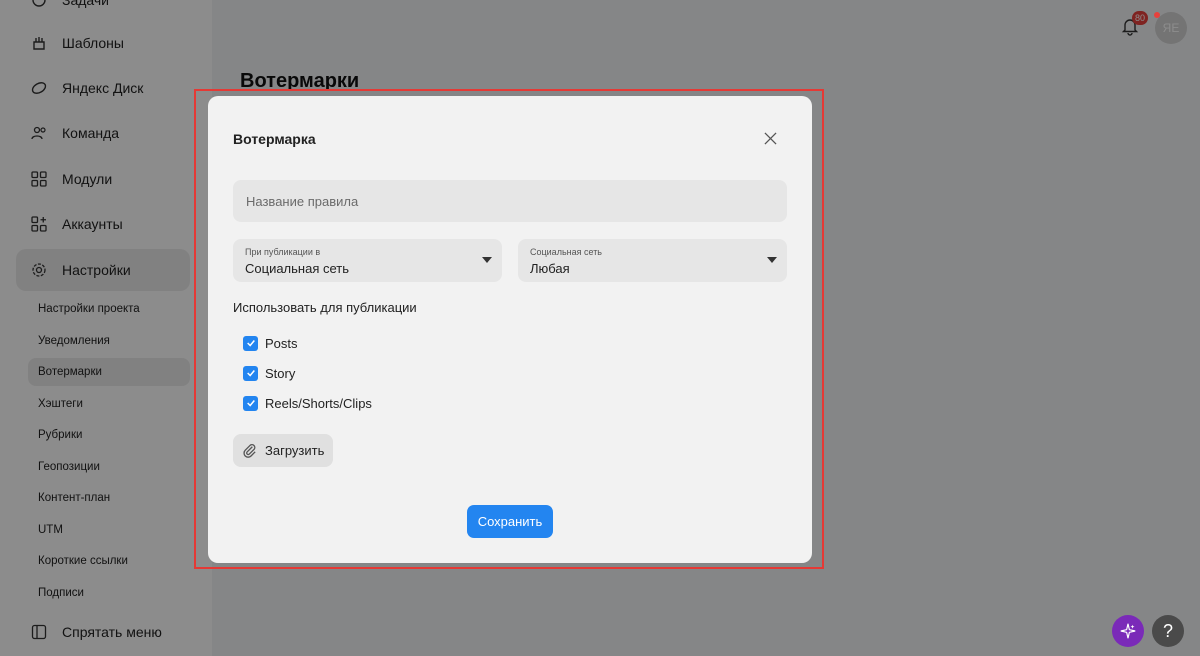  What do you see at coordinates (318, 403) in the screenshot?
I see `checkbox-label: Reels/Shorts/Clips` at bounding box center [318, 403].